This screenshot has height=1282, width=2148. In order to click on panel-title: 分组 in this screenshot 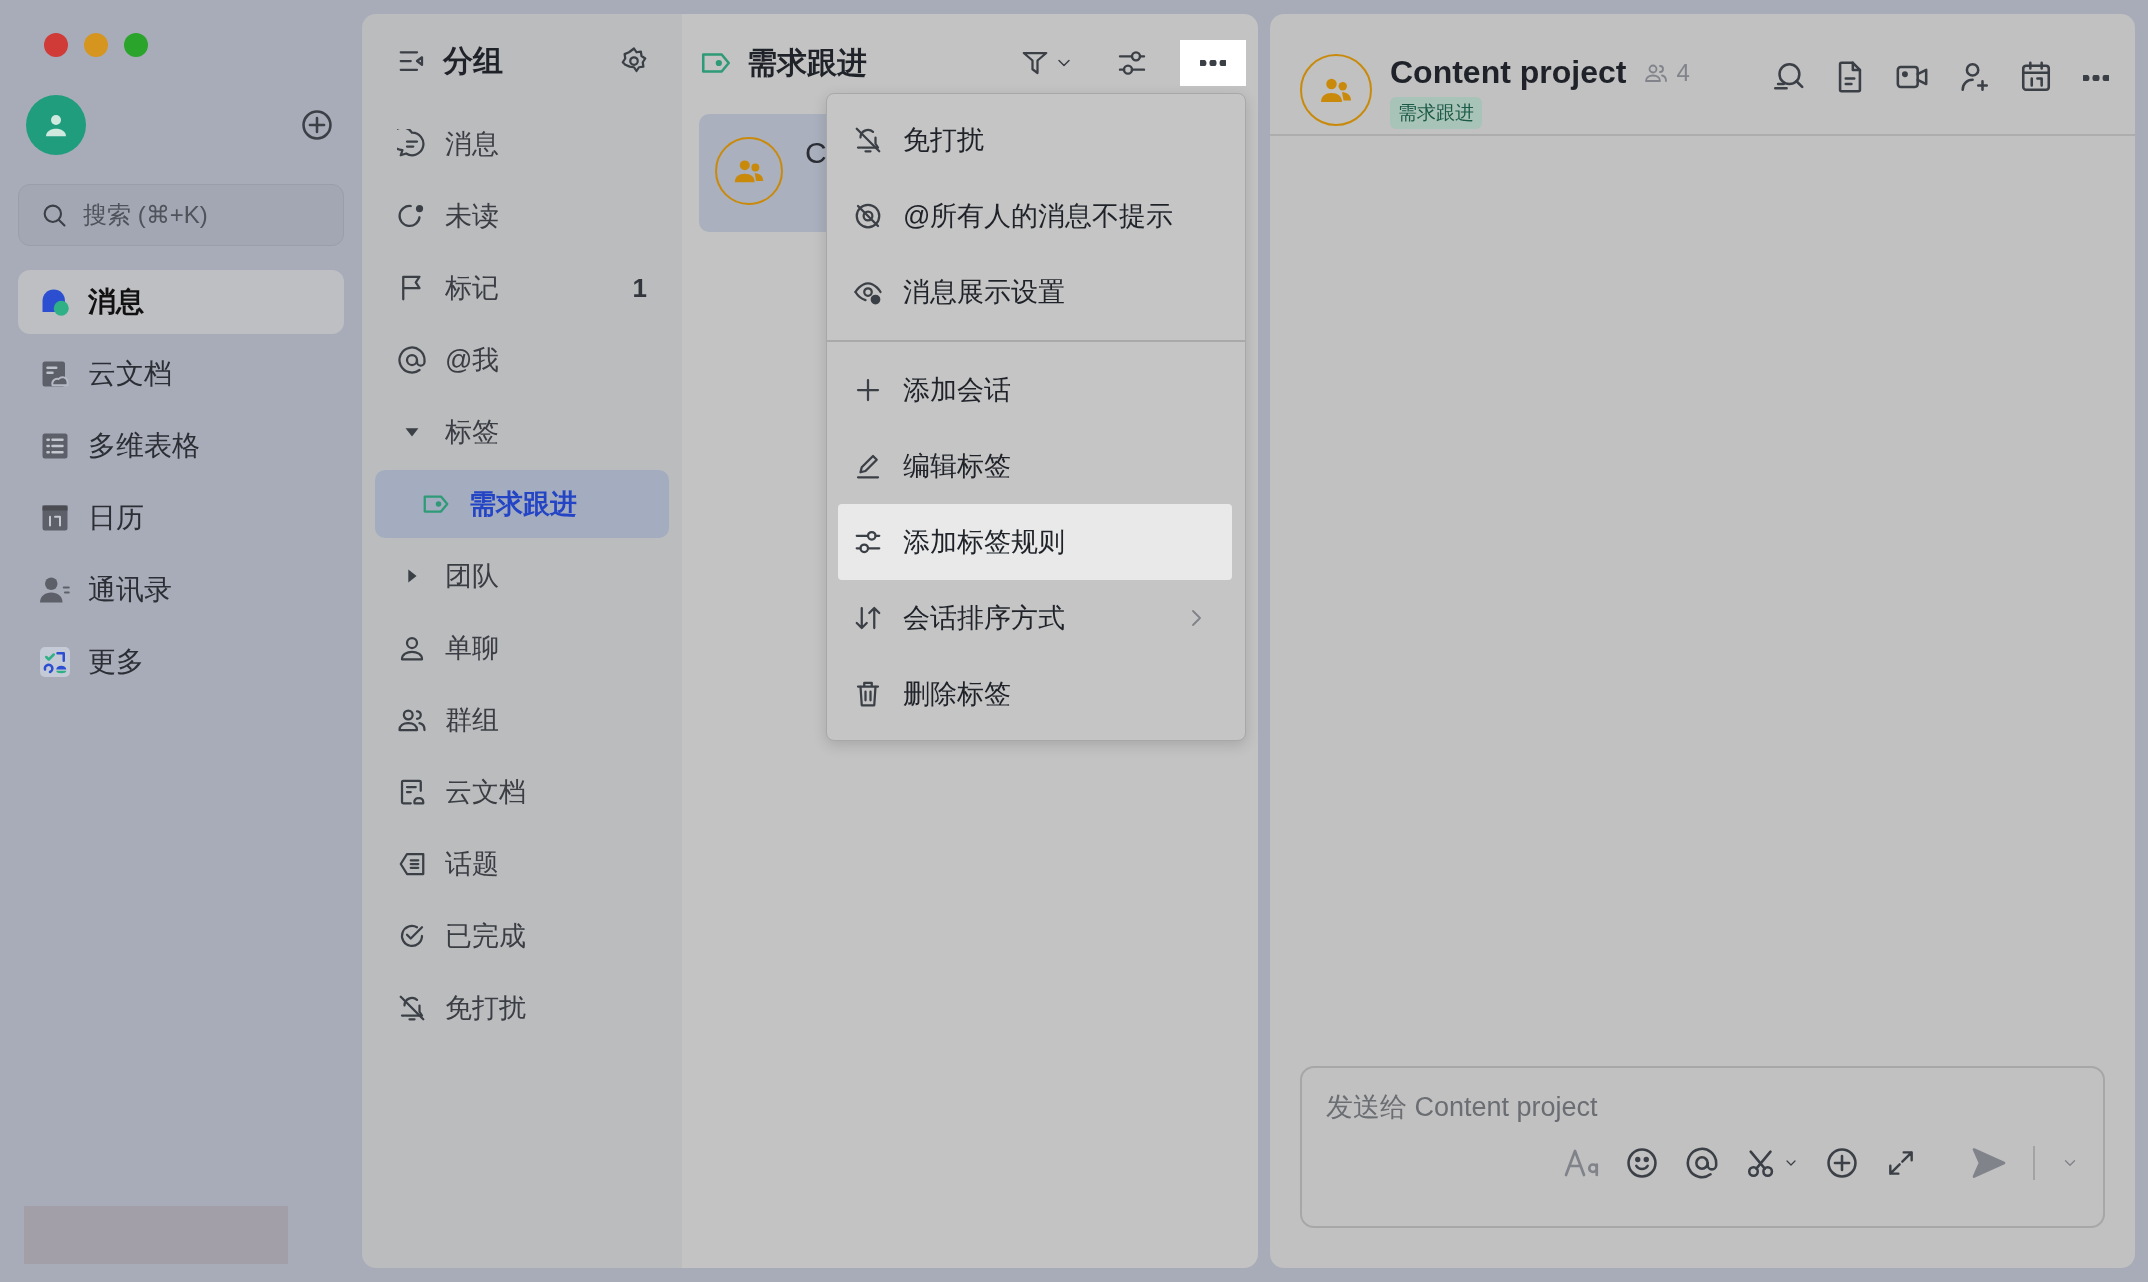, I will do `click(473, 60)`.